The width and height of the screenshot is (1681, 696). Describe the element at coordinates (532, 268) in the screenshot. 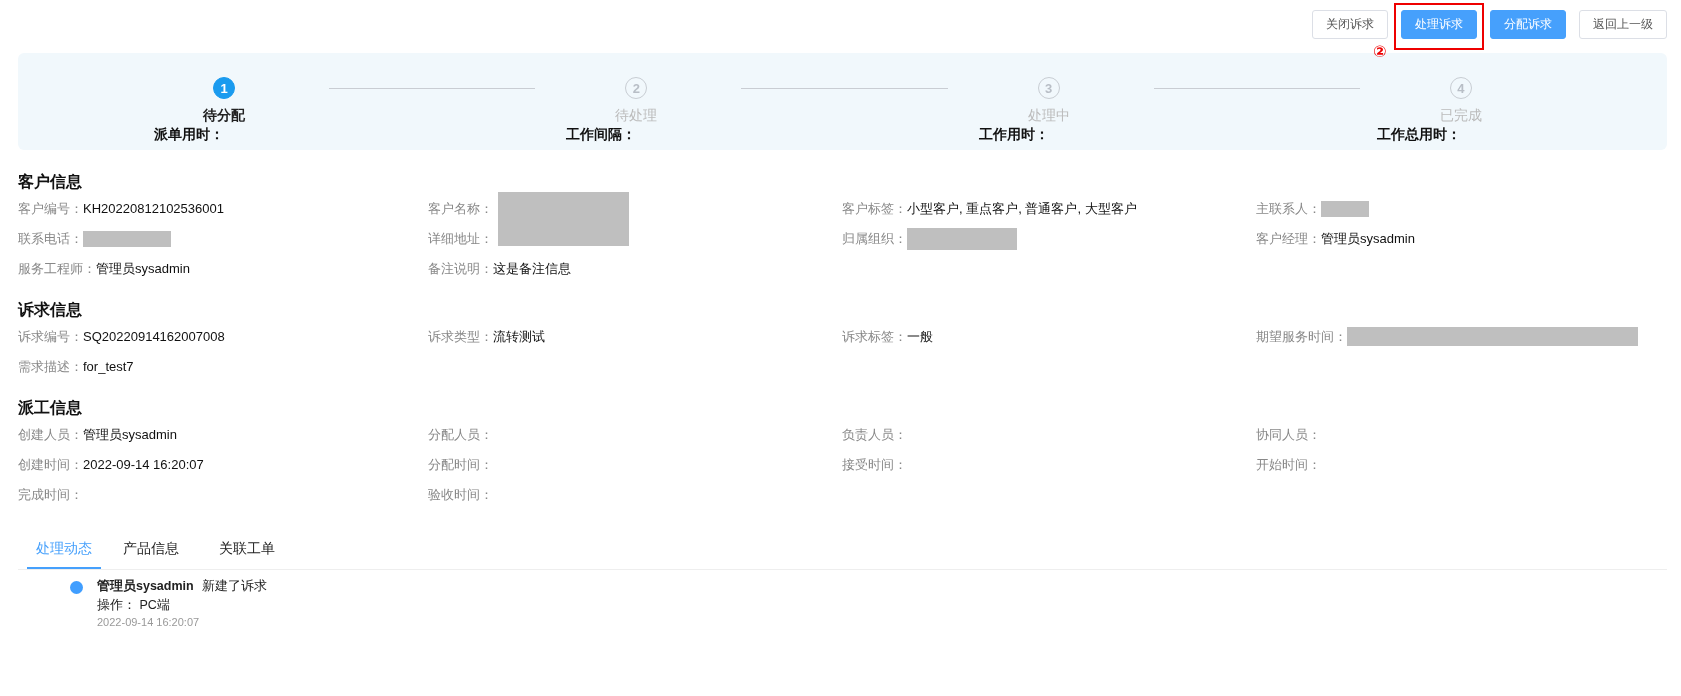

I see `field-value: 这是备注信息` at that location.